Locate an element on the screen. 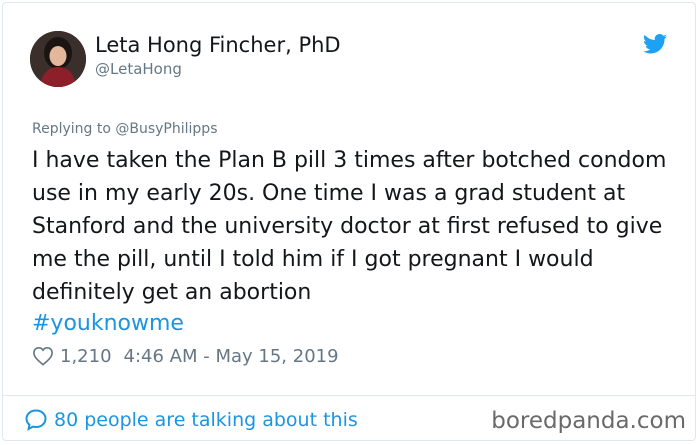 The height and width of the screenshot is (445, 700). timestamp: 4:46 AM - May 15, 2019 is located at coordinates (231, 356).